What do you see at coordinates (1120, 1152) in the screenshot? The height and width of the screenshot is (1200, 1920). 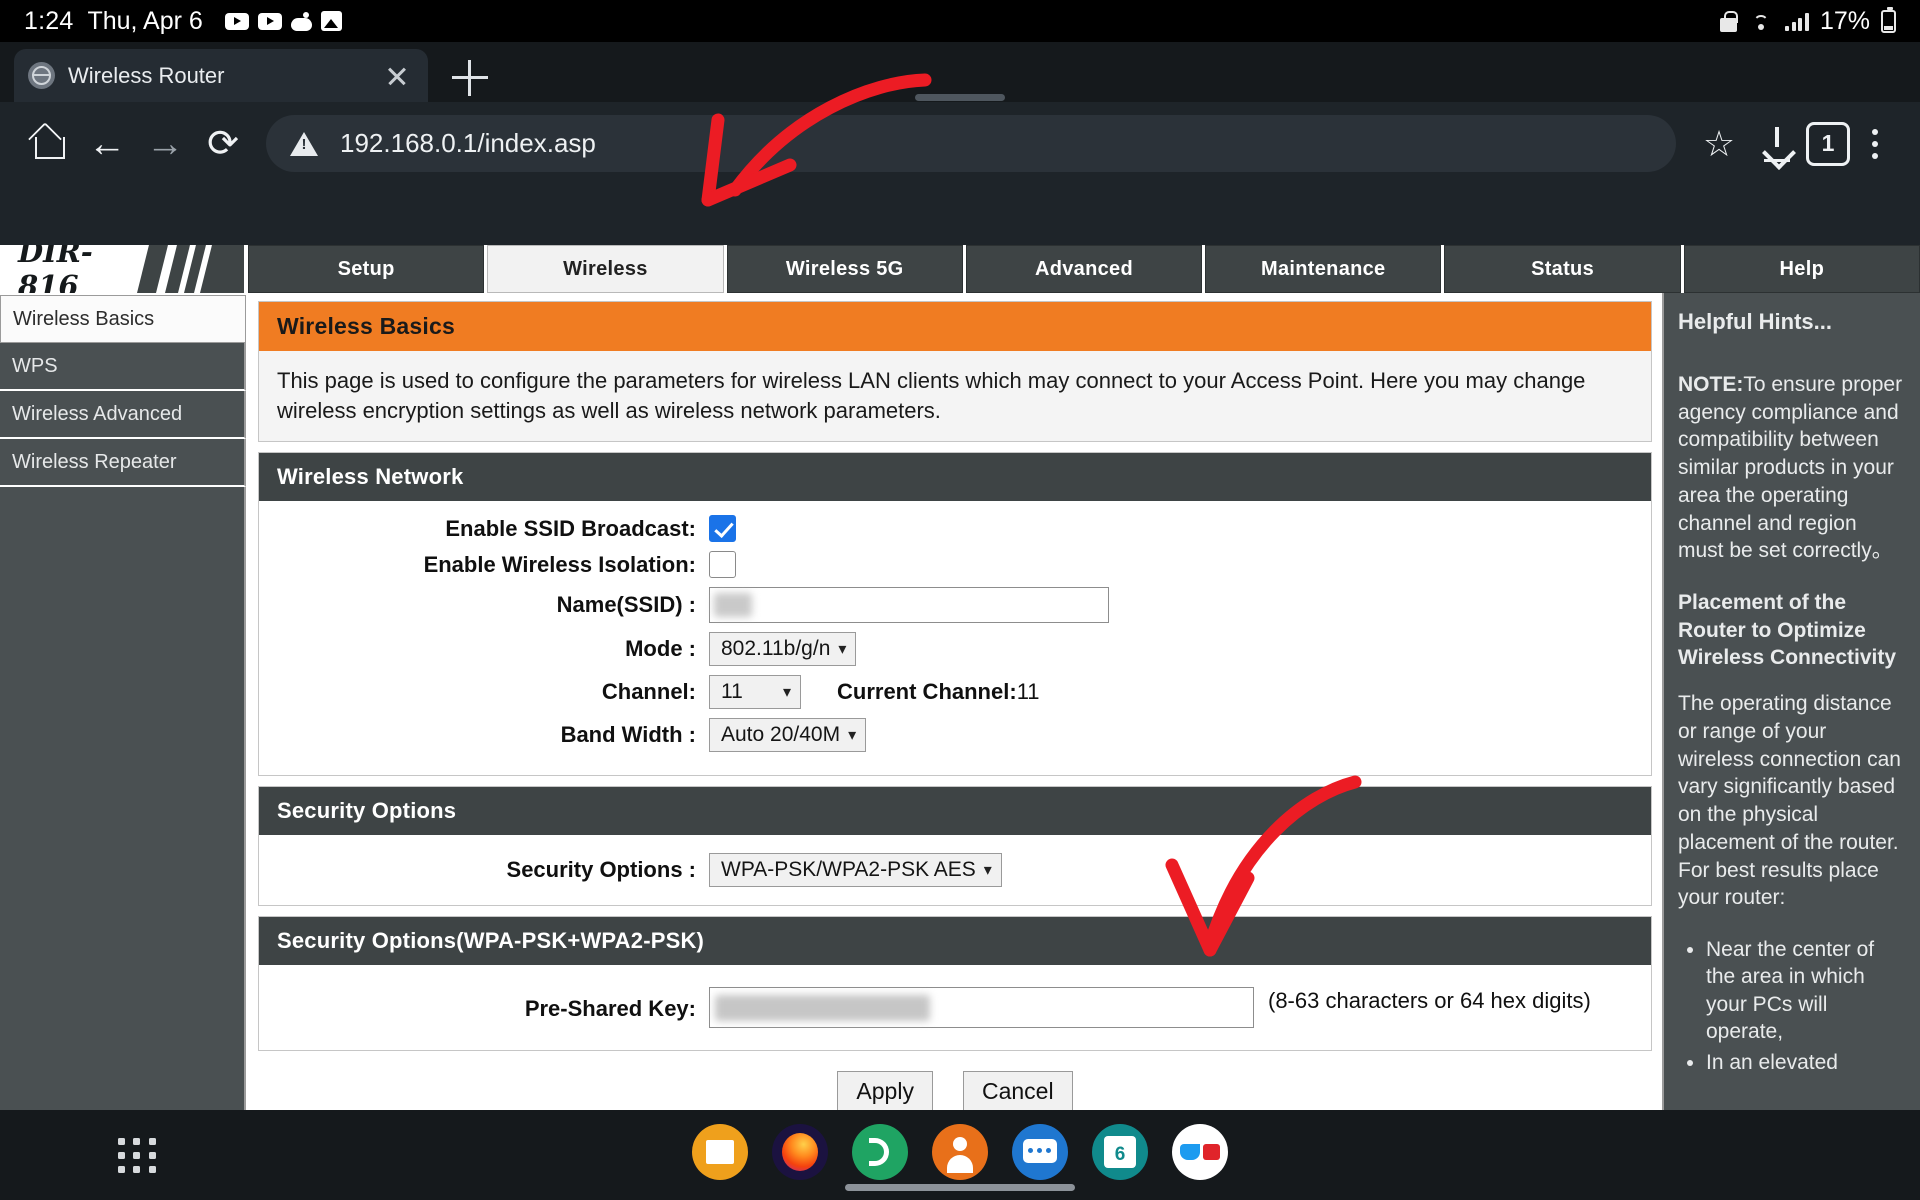 I see `calendar-app-icon: 6` at bounding box center [1120, 1152].